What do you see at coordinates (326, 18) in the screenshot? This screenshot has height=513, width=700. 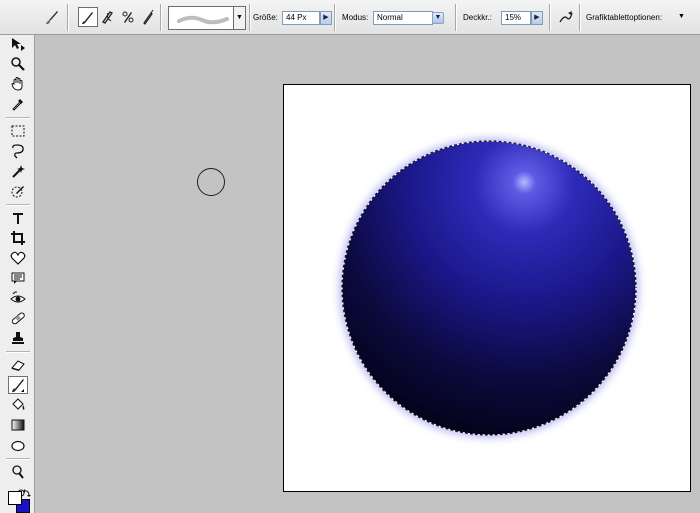 I see `size-slider-button: ▶` at bounding box center [326, 18].